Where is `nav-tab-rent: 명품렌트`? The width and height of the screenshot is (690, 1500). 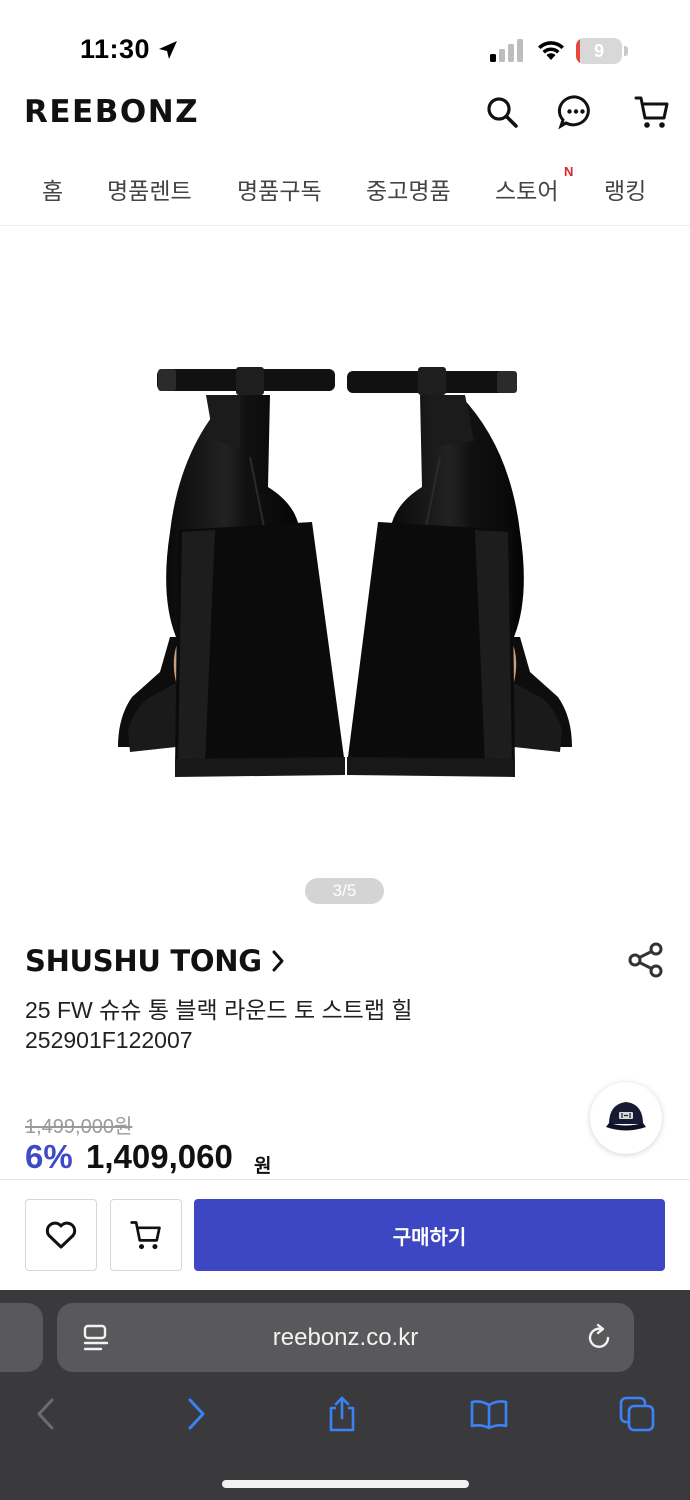
nav-tab-rent: 명품렌트 is located at coordinates (149, 189).